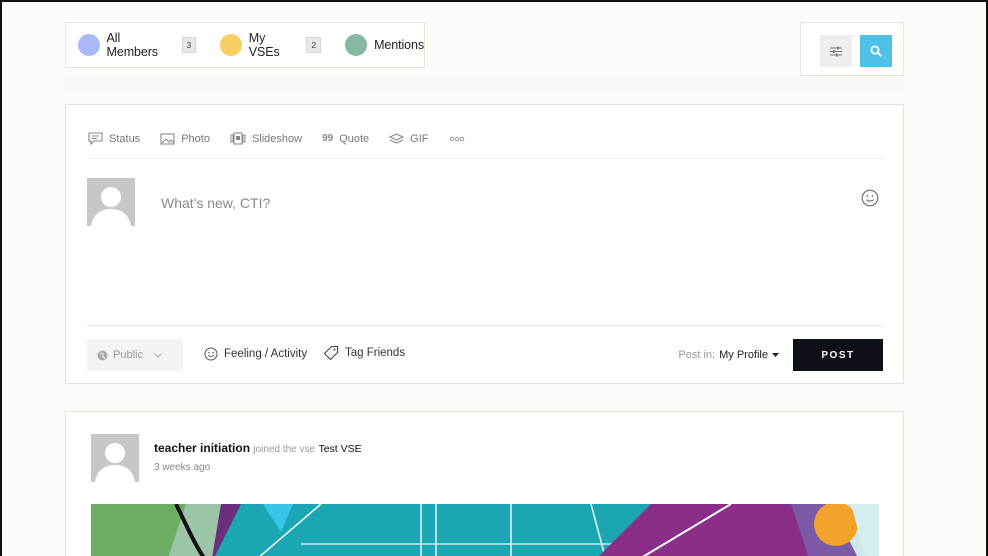 The width and height of the screenshot is (988, 556). I want to click on post-in: Post in: My Profile, so click(728, 355).